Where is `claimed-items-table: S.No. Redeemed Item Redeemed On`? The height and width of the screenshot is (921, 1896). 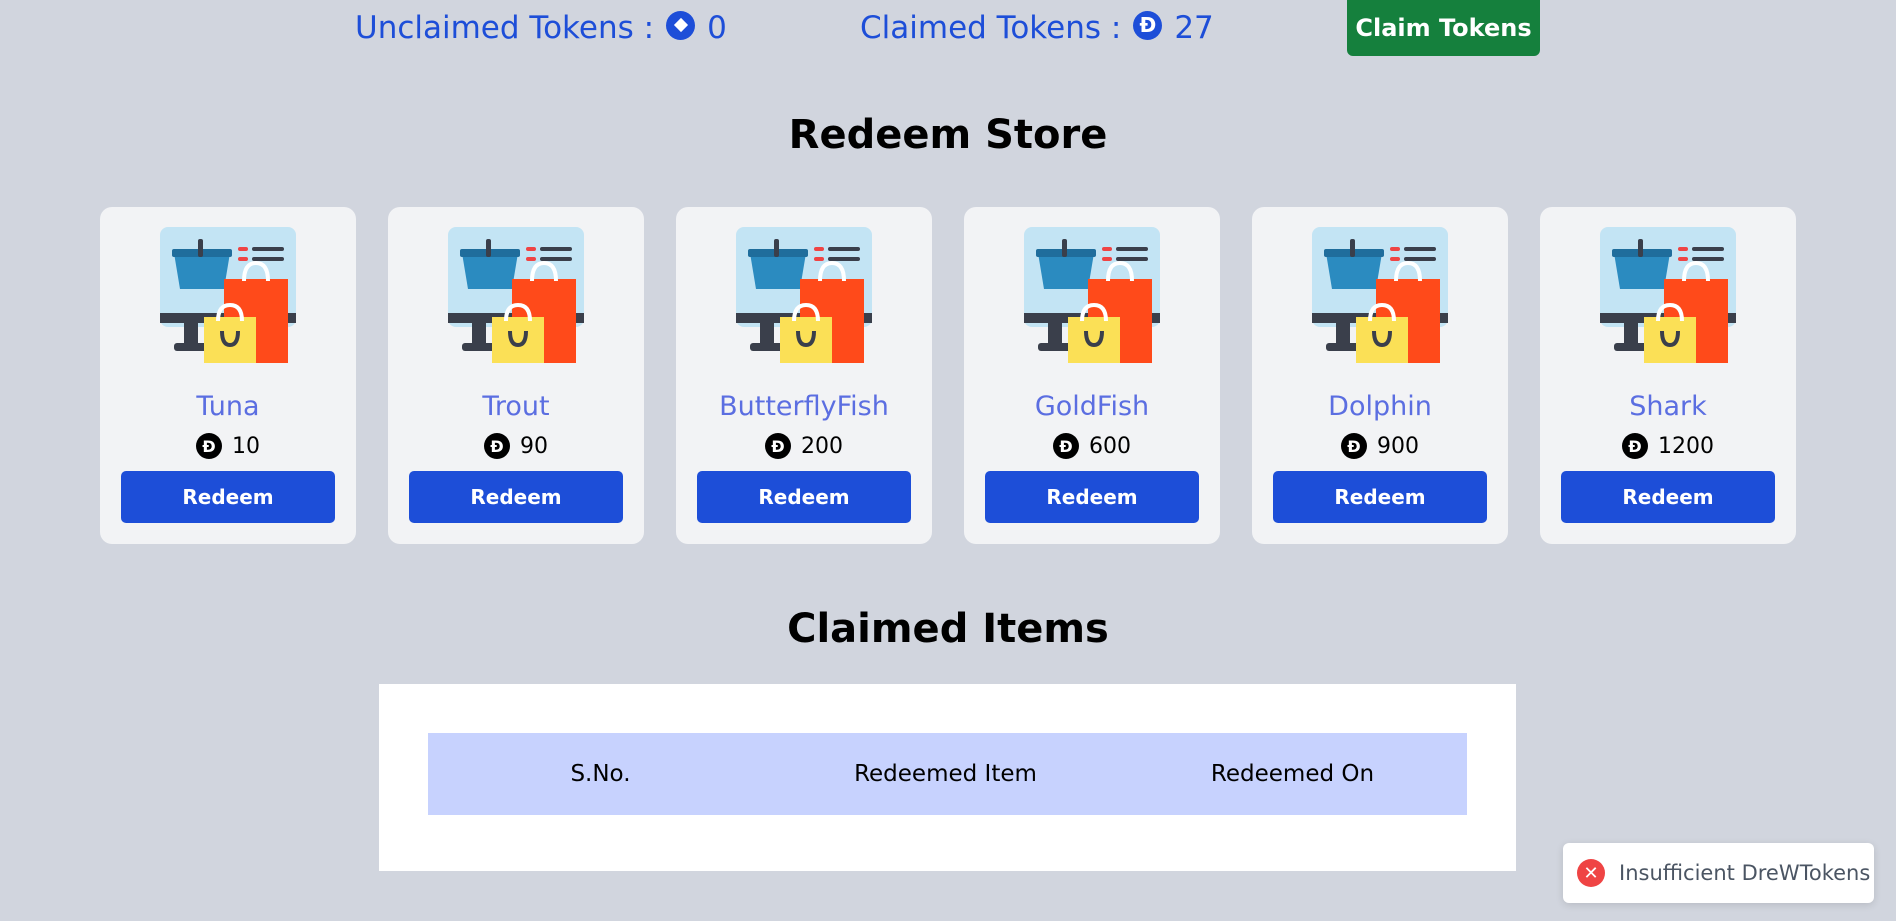 claimed-items-table: S.No. Redeemed Item Redeemed On is located at coordinates (947, 777).